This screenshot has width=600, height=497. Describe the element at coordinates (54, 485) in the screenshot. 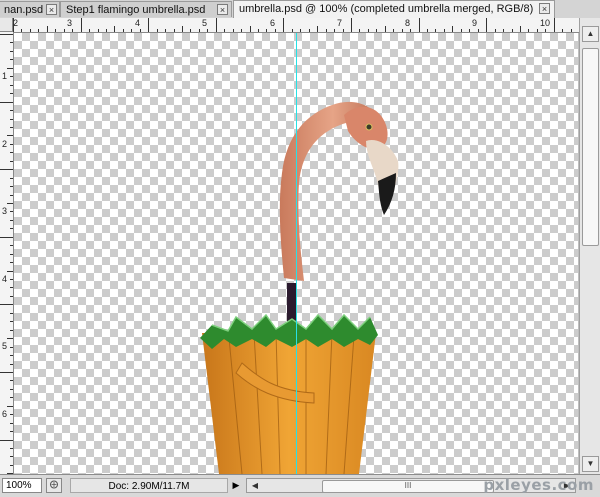

I see `zoom-menu-icon` at that location.